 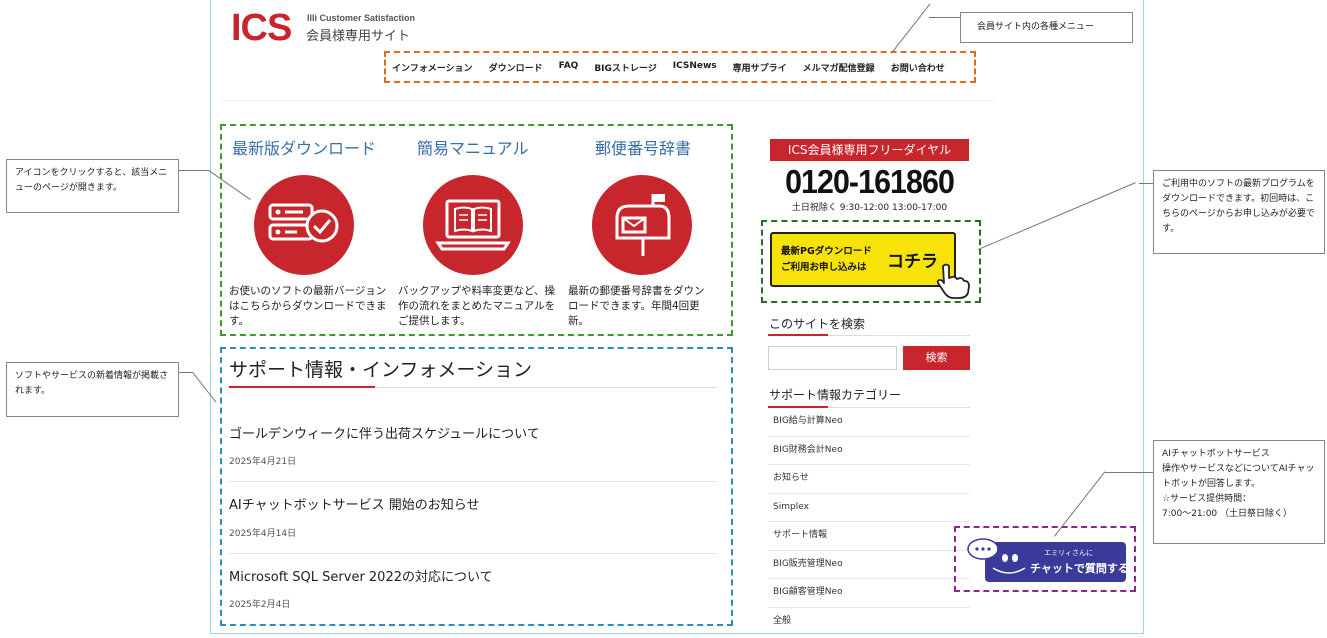 I want to click on freedial-hours: 土日祝除く 9:30-12:00 13:00-17:00, so click(x=869, y=208).